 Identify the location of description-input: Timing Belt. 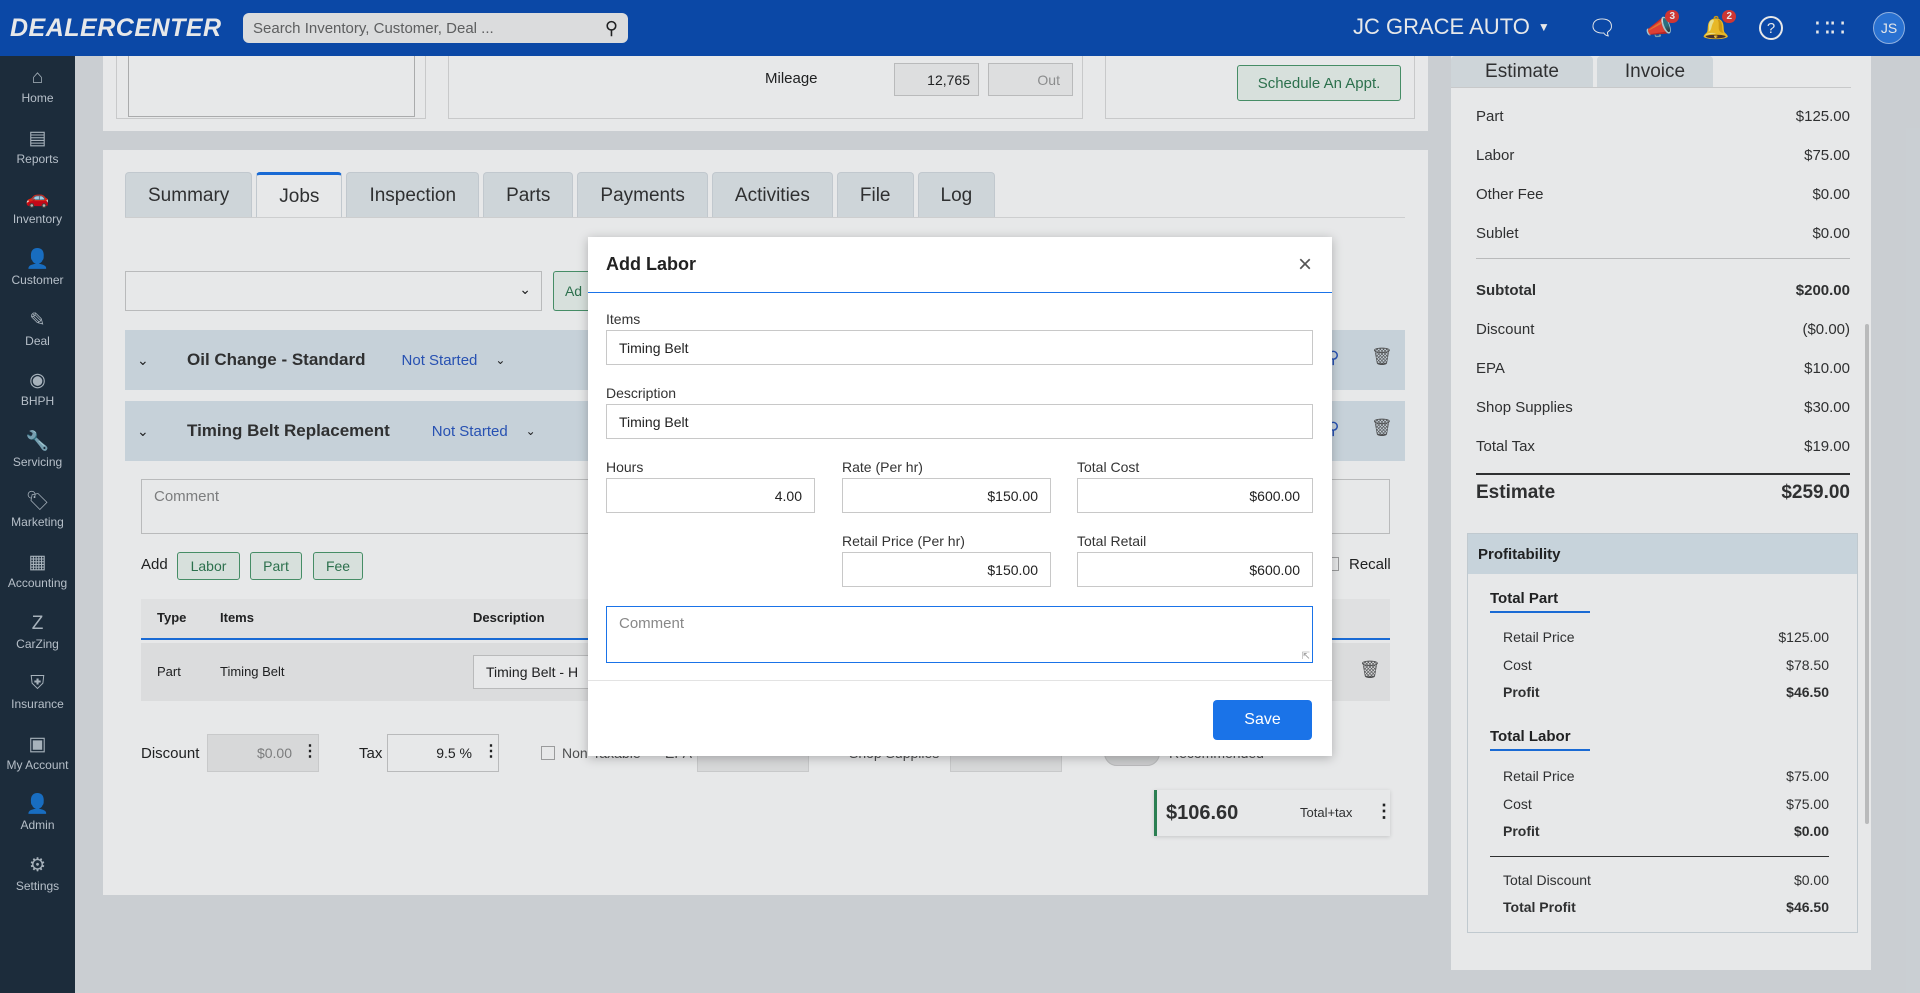
(959, 421).